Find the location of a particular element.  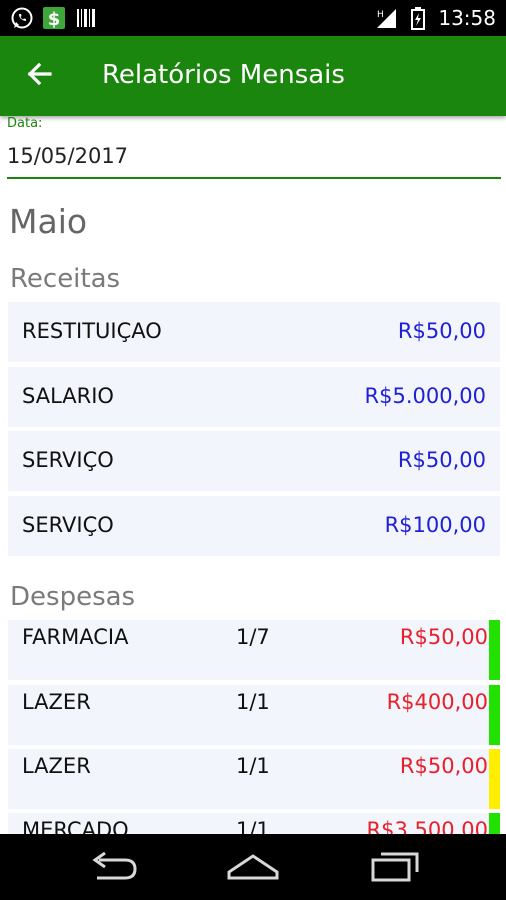

back-button is located at coordinates (40, 74).